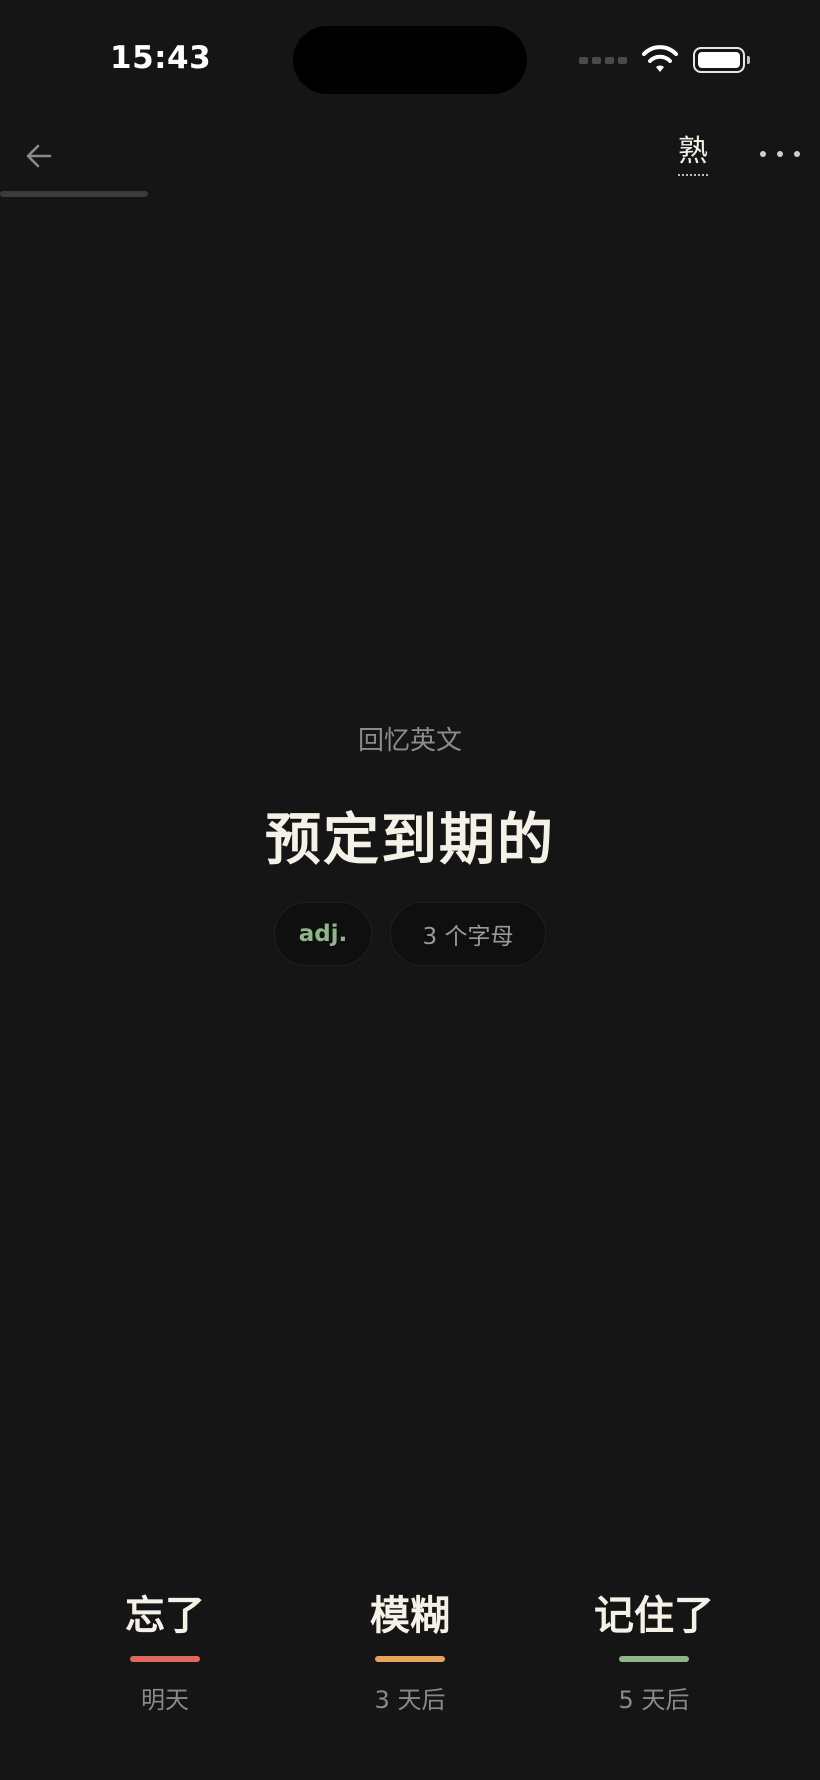 The width and height of the screenshot is (820, 1780). What do you see at coordinates (410, 60) in the screenshot?
I see `dynamic-island` at bounding box center [410, 60].